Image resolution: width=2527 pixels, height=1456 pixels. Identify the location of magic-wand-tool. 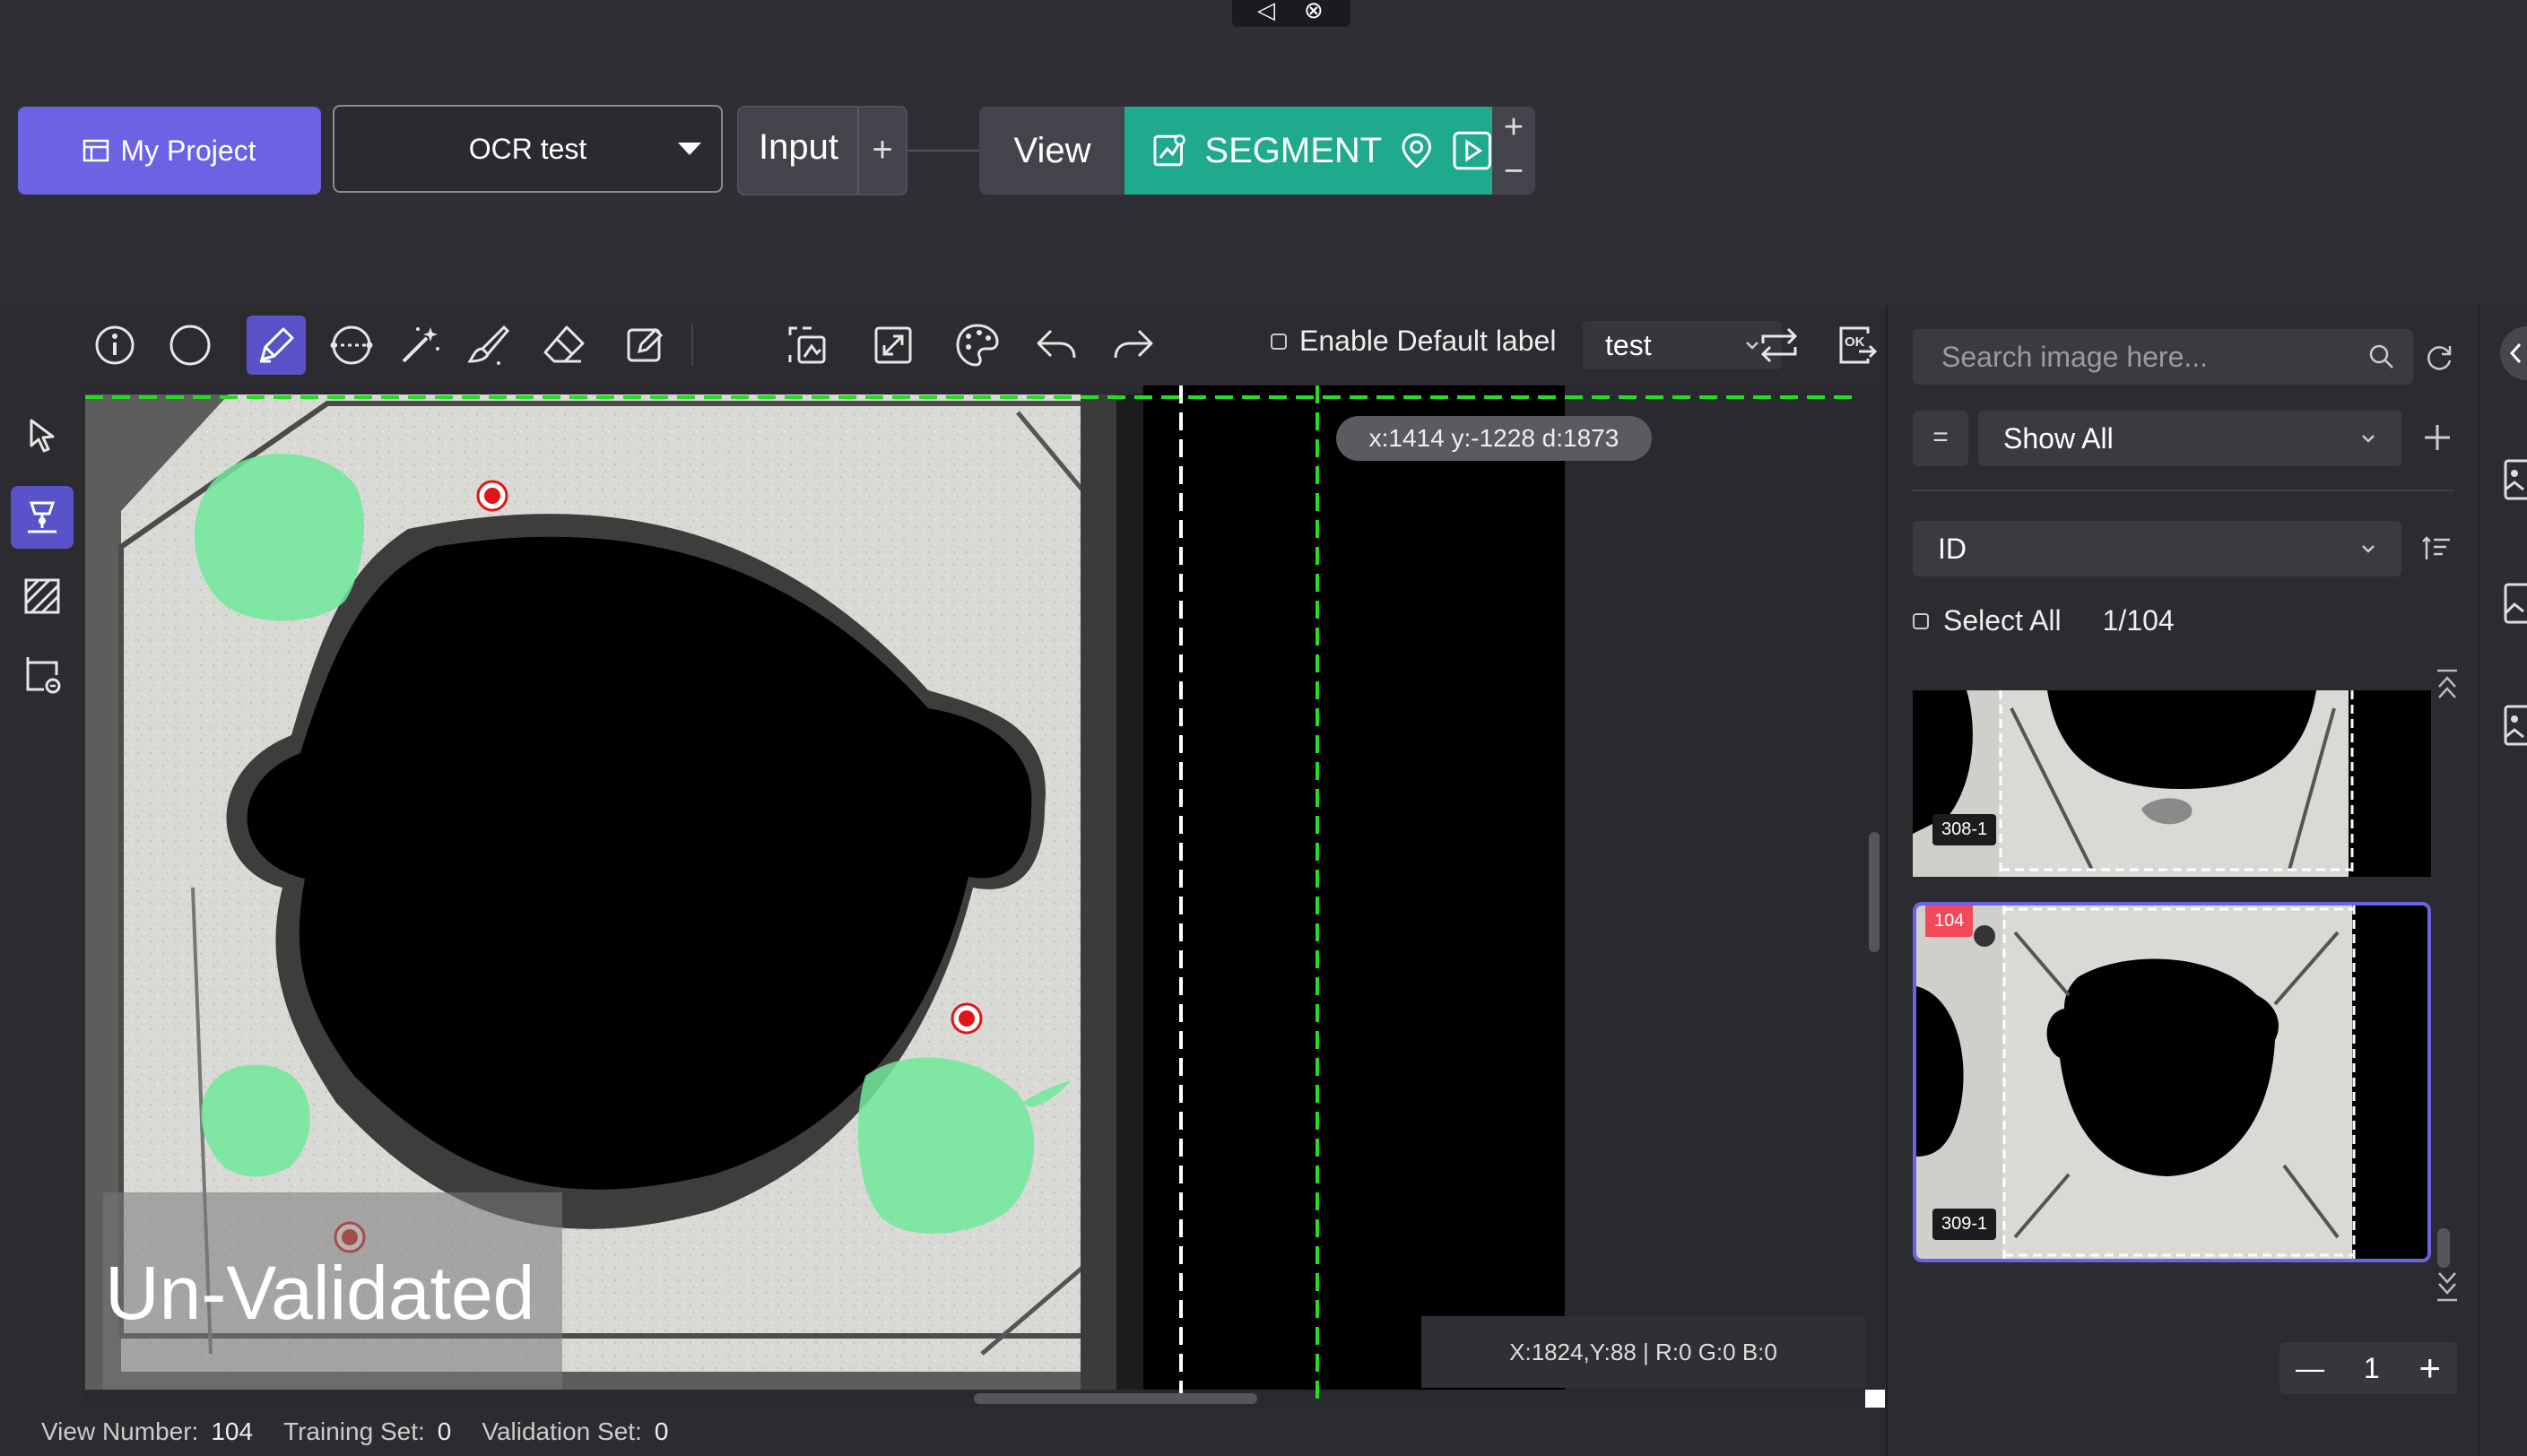
(419, 346).